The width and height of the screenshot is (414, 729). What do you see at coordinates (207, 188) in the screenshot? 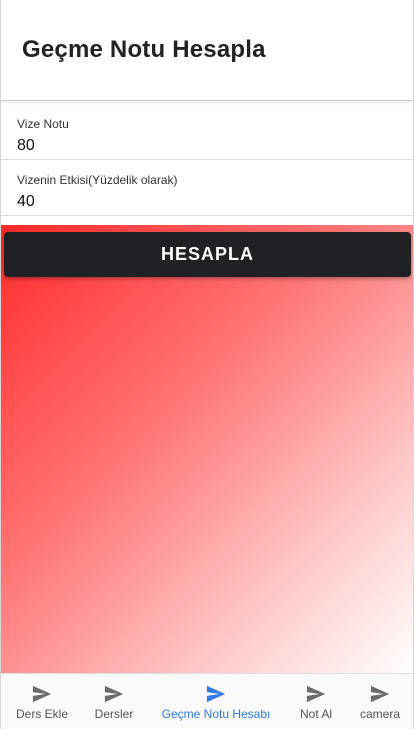
I see `midterm-weight-field: Vizenin Etkisi(Yüzdelik olarak)` at bounding box center [207, 188].